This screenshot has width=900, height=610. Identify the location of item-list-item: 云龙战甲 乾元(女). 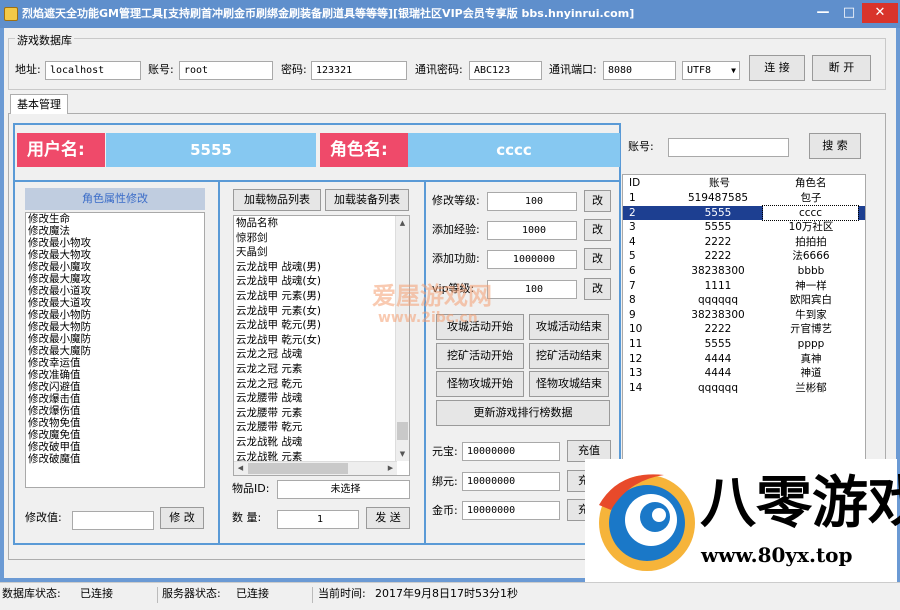
(321, 340).